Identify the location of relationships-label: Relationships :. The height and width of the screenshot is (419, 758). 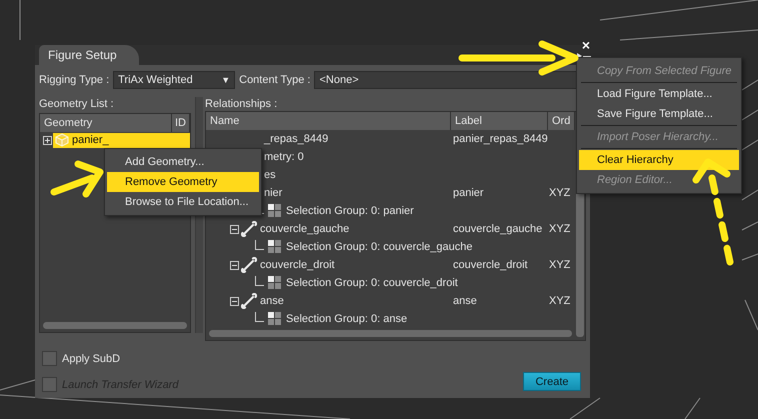
(241, 104).